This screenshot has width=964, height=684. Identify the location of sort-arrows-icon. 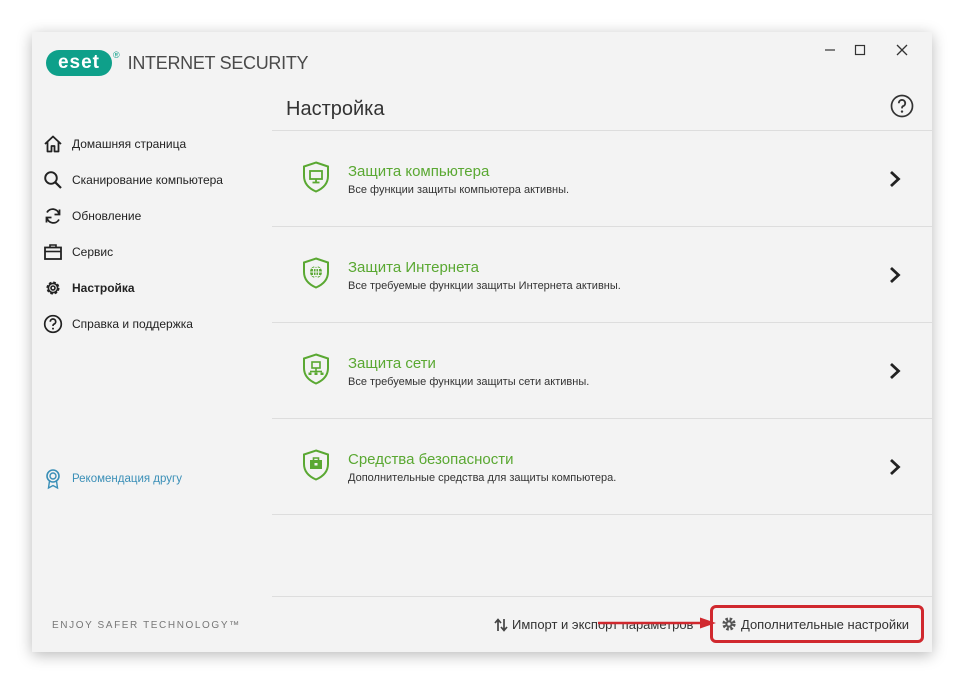
(501, 624).